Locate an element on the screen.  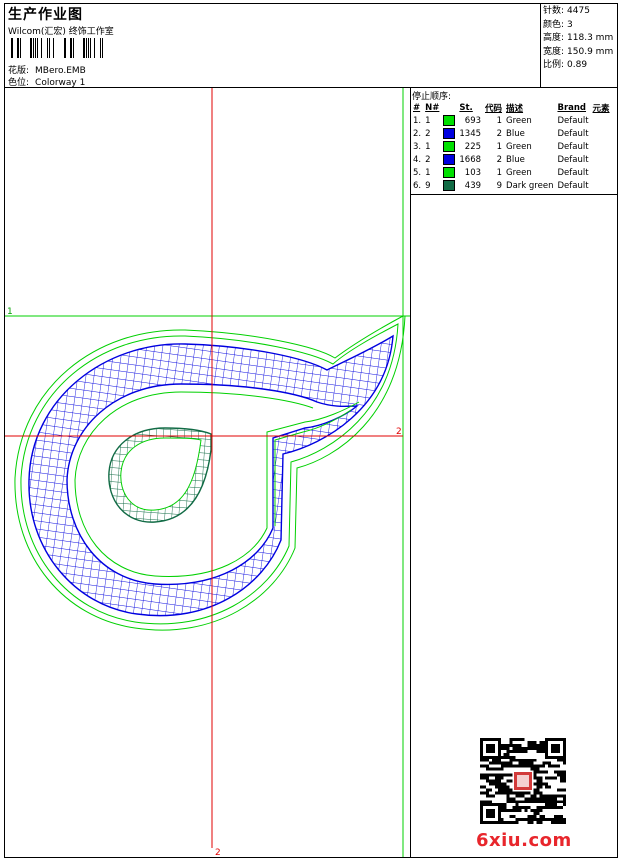
stop-index: 3. is located at coordinates (417, 146).